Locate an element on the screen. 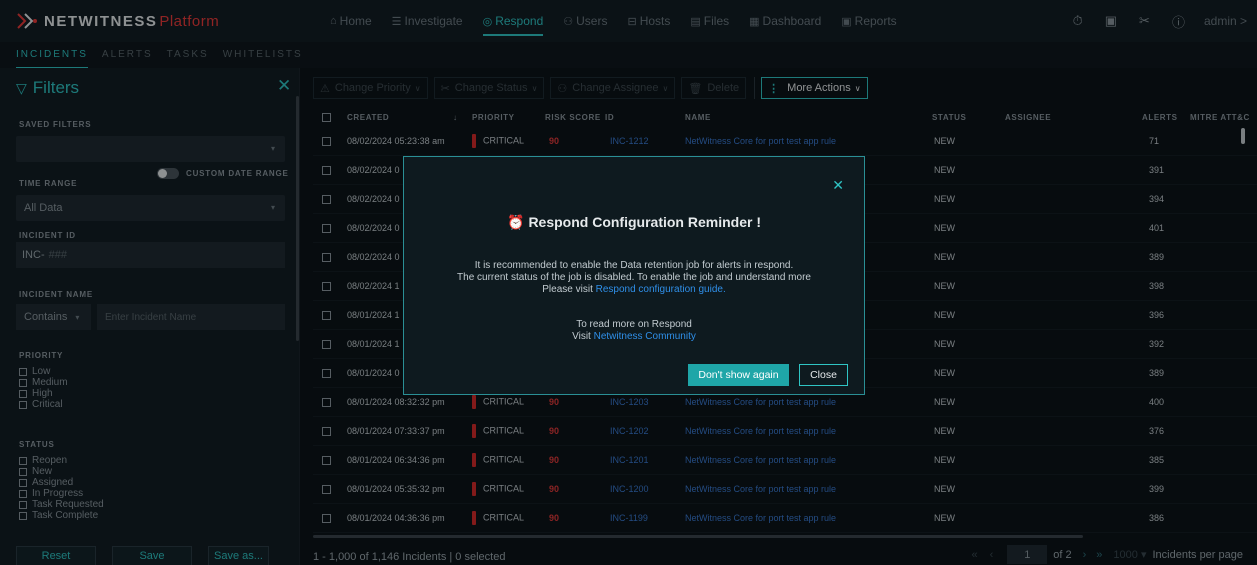 The height and width of the screenshot is (565, 1257). dialog-line-5: Visit Netwitness Community is located at coordinates (634, 337).